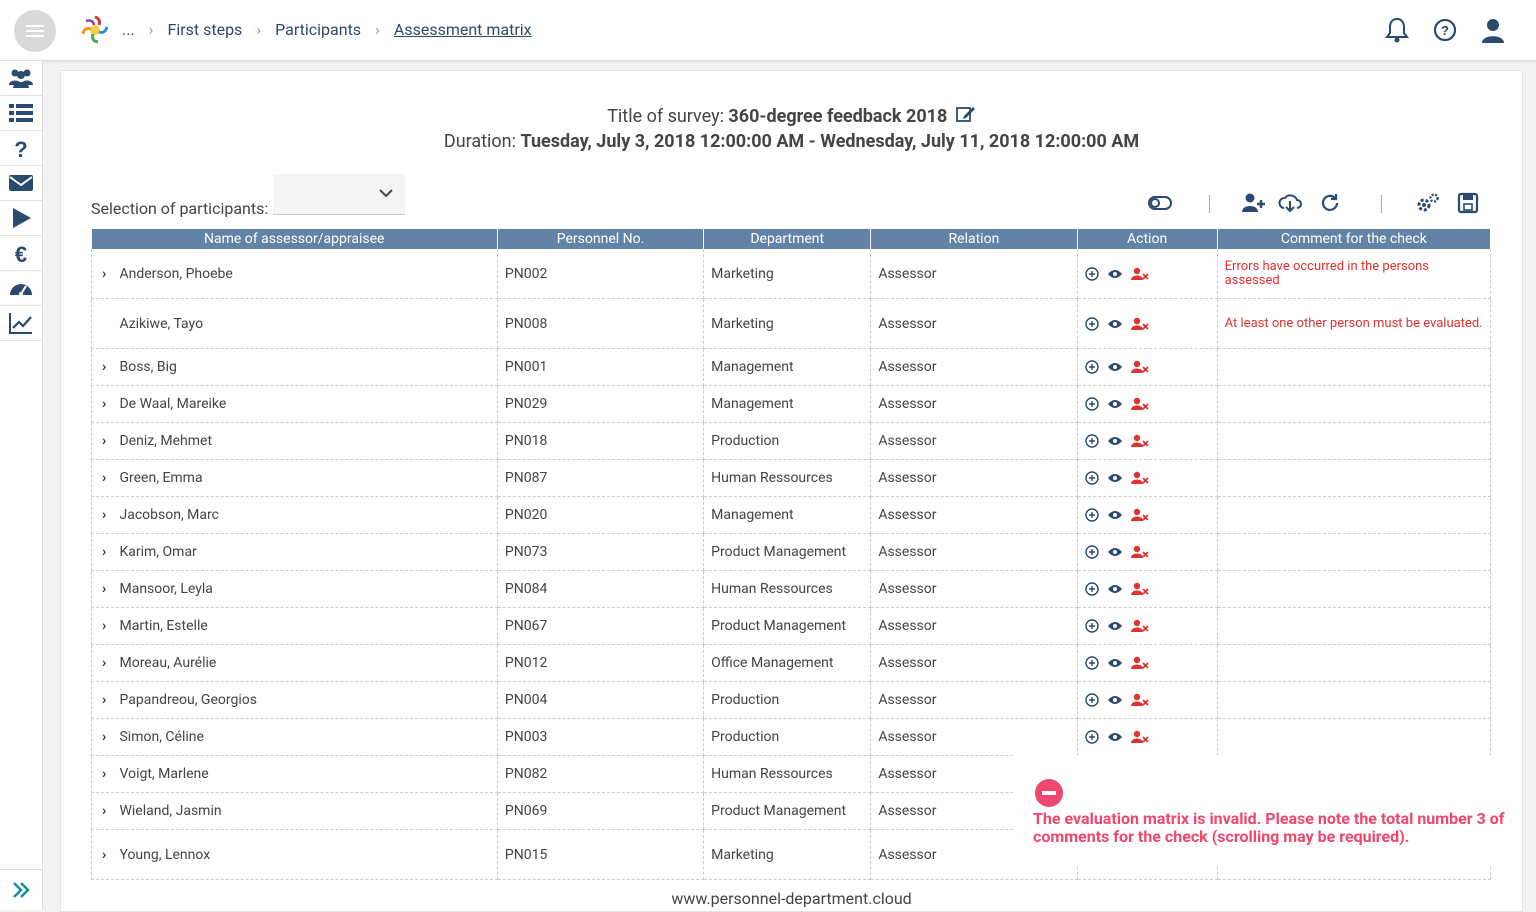  Describe the element at coordinates (1493, 30) in the screenshot. I see `user-icon` at that location.